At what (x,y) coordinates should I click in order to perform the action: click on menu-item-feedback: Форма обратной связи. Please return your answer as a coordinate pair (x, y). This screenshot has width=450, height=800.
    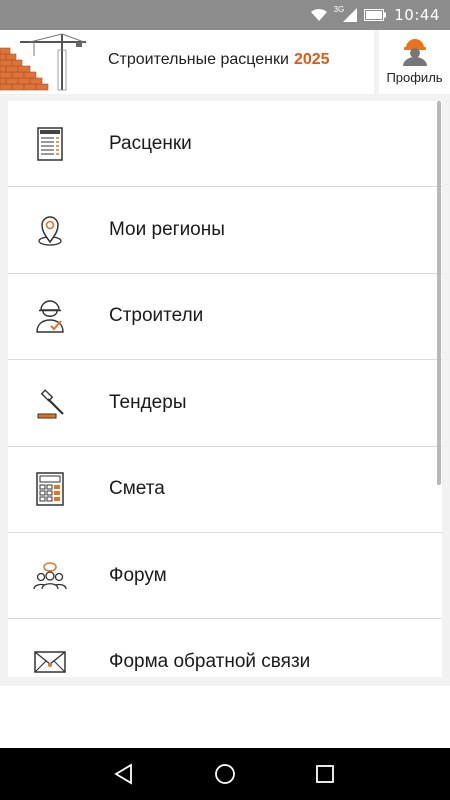
    Looking at the image, I should click on (225, 648).